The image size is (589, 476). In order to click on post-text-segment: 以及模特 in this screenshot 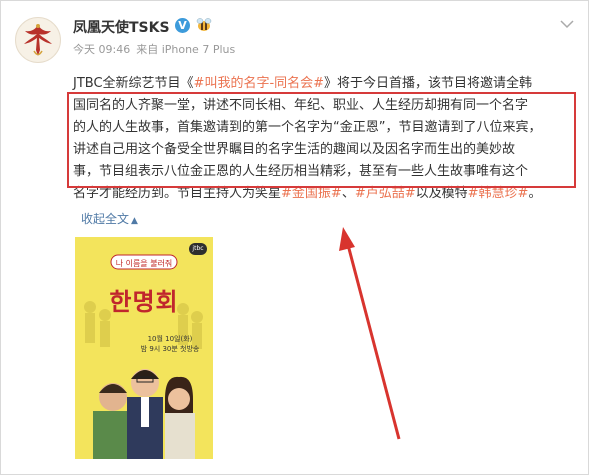, I will do `click(441, 193)`.